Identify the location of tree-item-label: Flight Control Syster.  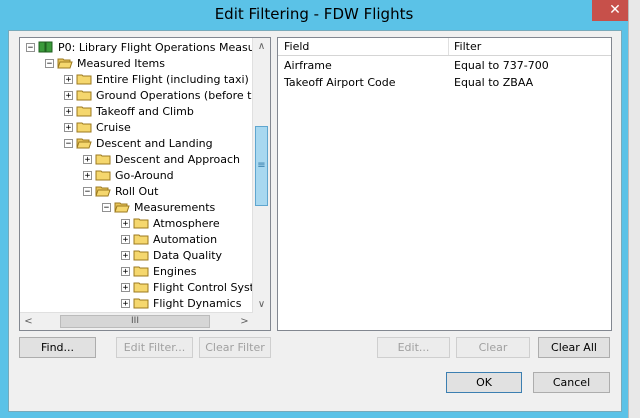
(209, 287).